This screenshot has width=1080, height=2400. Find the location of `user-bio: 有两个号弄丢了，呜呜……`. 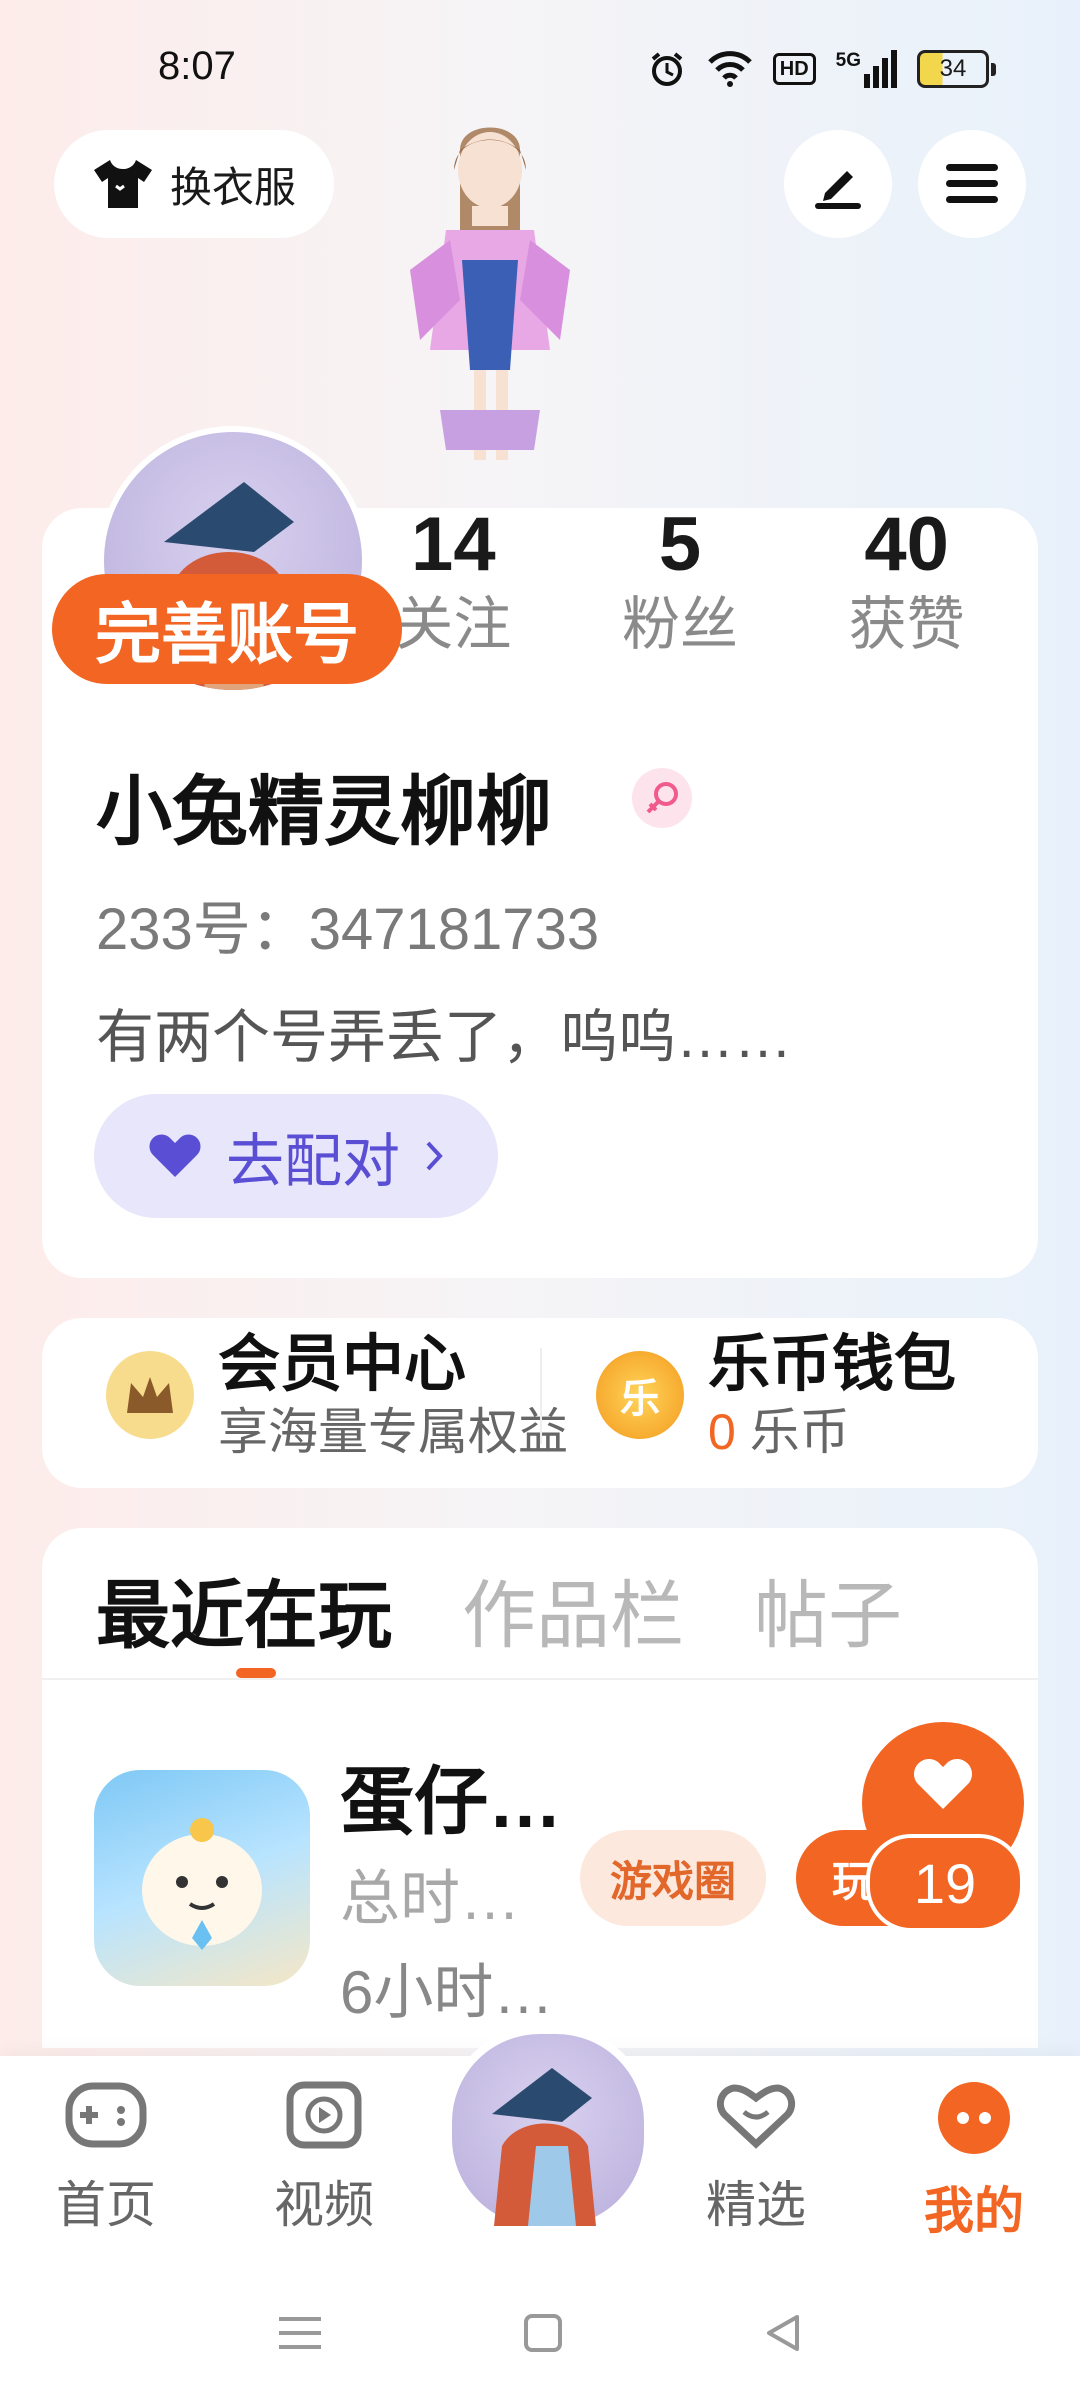

user-bio: 有两个号弄丢了，呜呜…… is located at coordinates (444, 1037).